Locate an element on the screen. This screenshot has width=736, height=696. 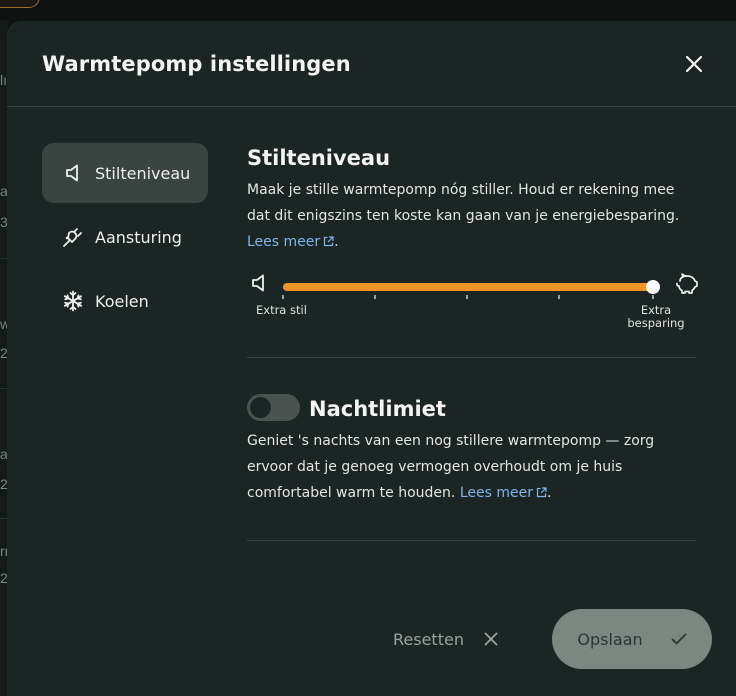
plug-icon is located at coordinates (73, 237).